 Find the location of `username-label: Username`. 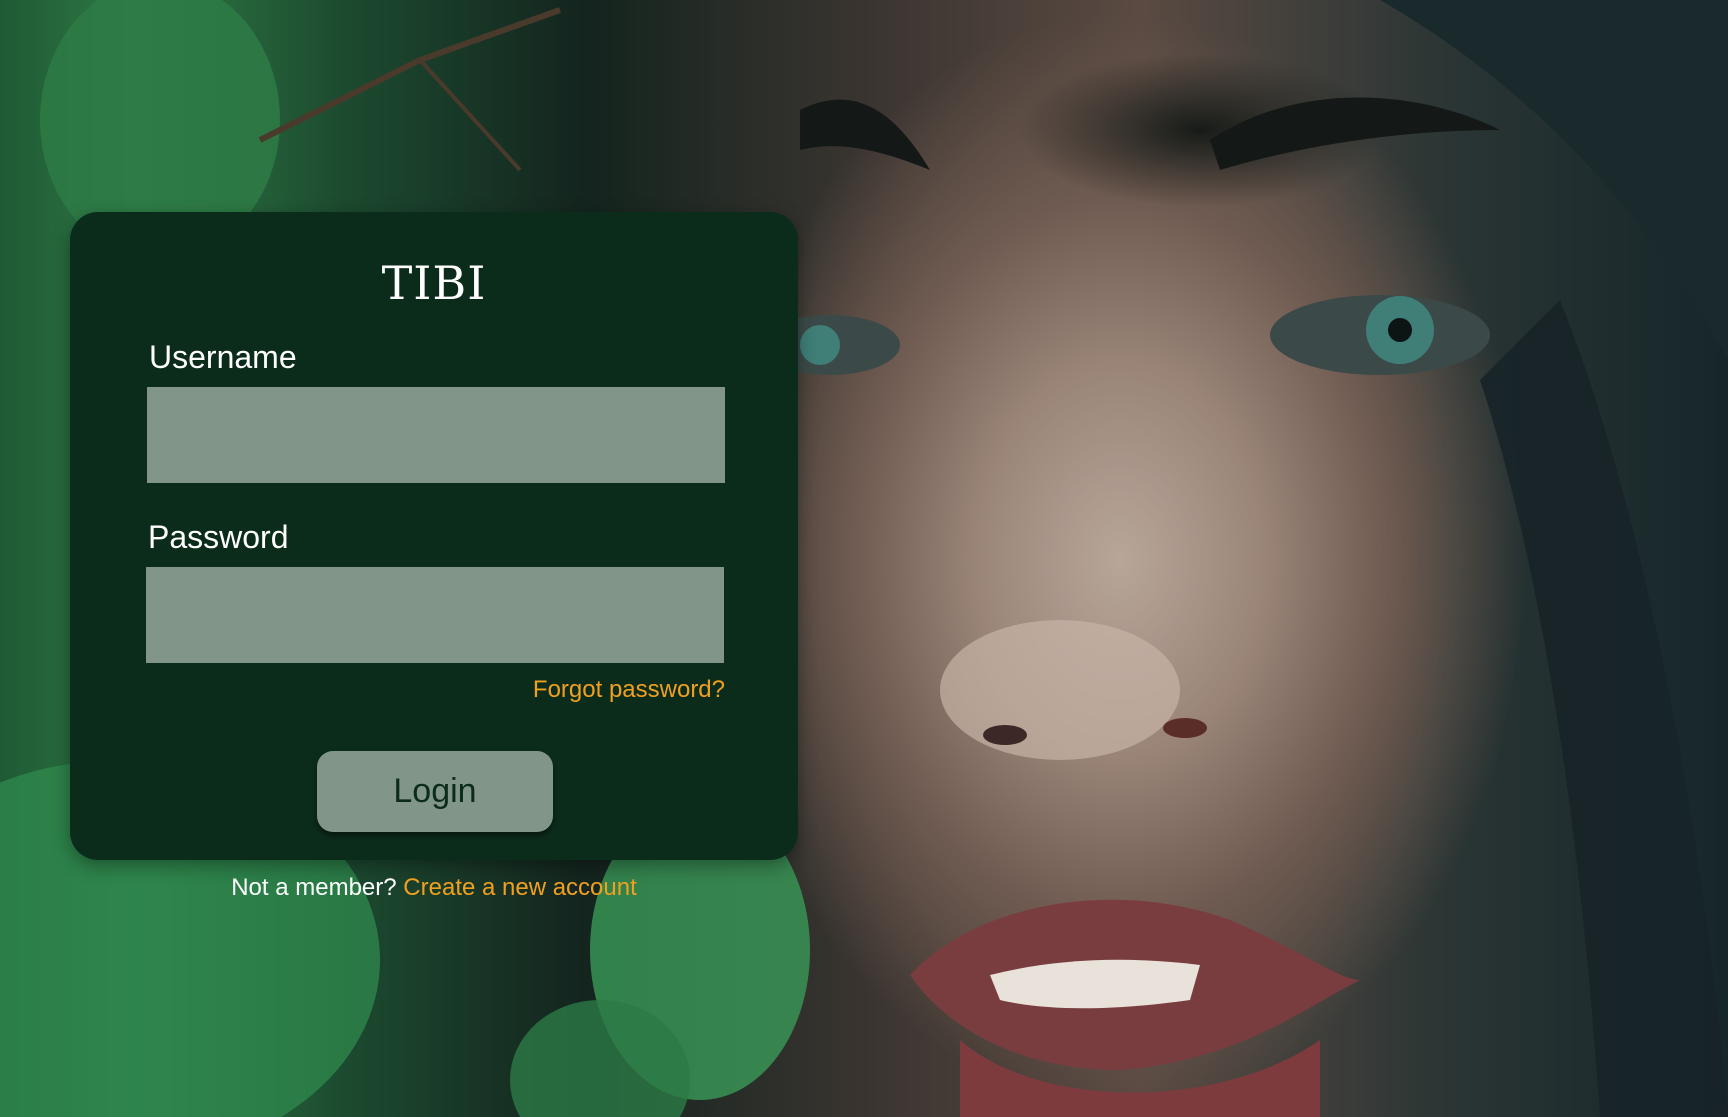

username-label: Username is located at coordinates (223, 357).